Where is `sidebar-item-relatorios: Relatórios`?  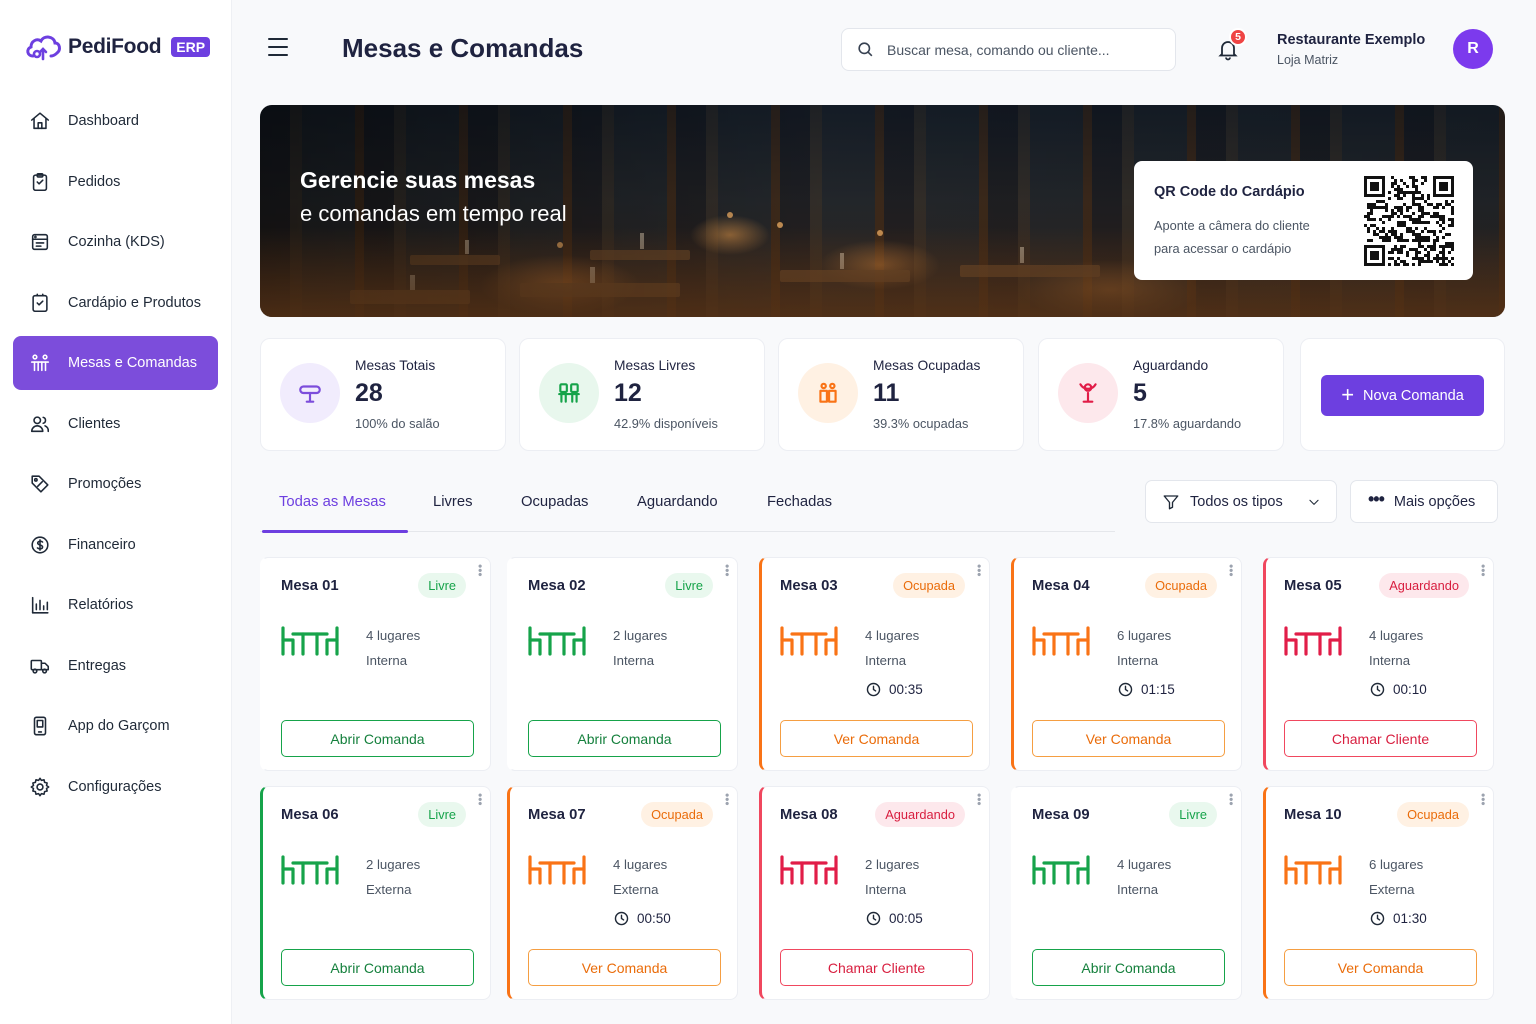
sidebar-item-relatorios: Relatórios is located at coordinates (115, 605).